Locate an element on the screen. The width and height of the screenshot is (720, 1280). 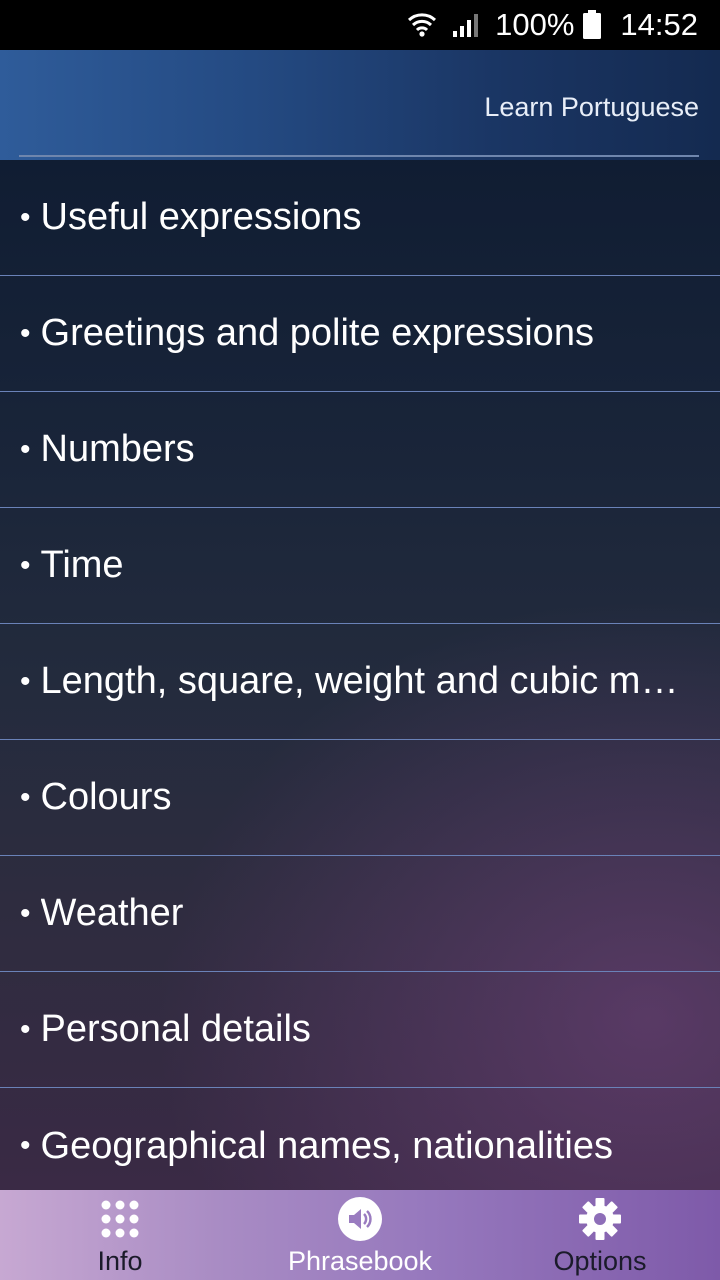
list-item-label: Useful expressions is located at coordinates (201, 217).